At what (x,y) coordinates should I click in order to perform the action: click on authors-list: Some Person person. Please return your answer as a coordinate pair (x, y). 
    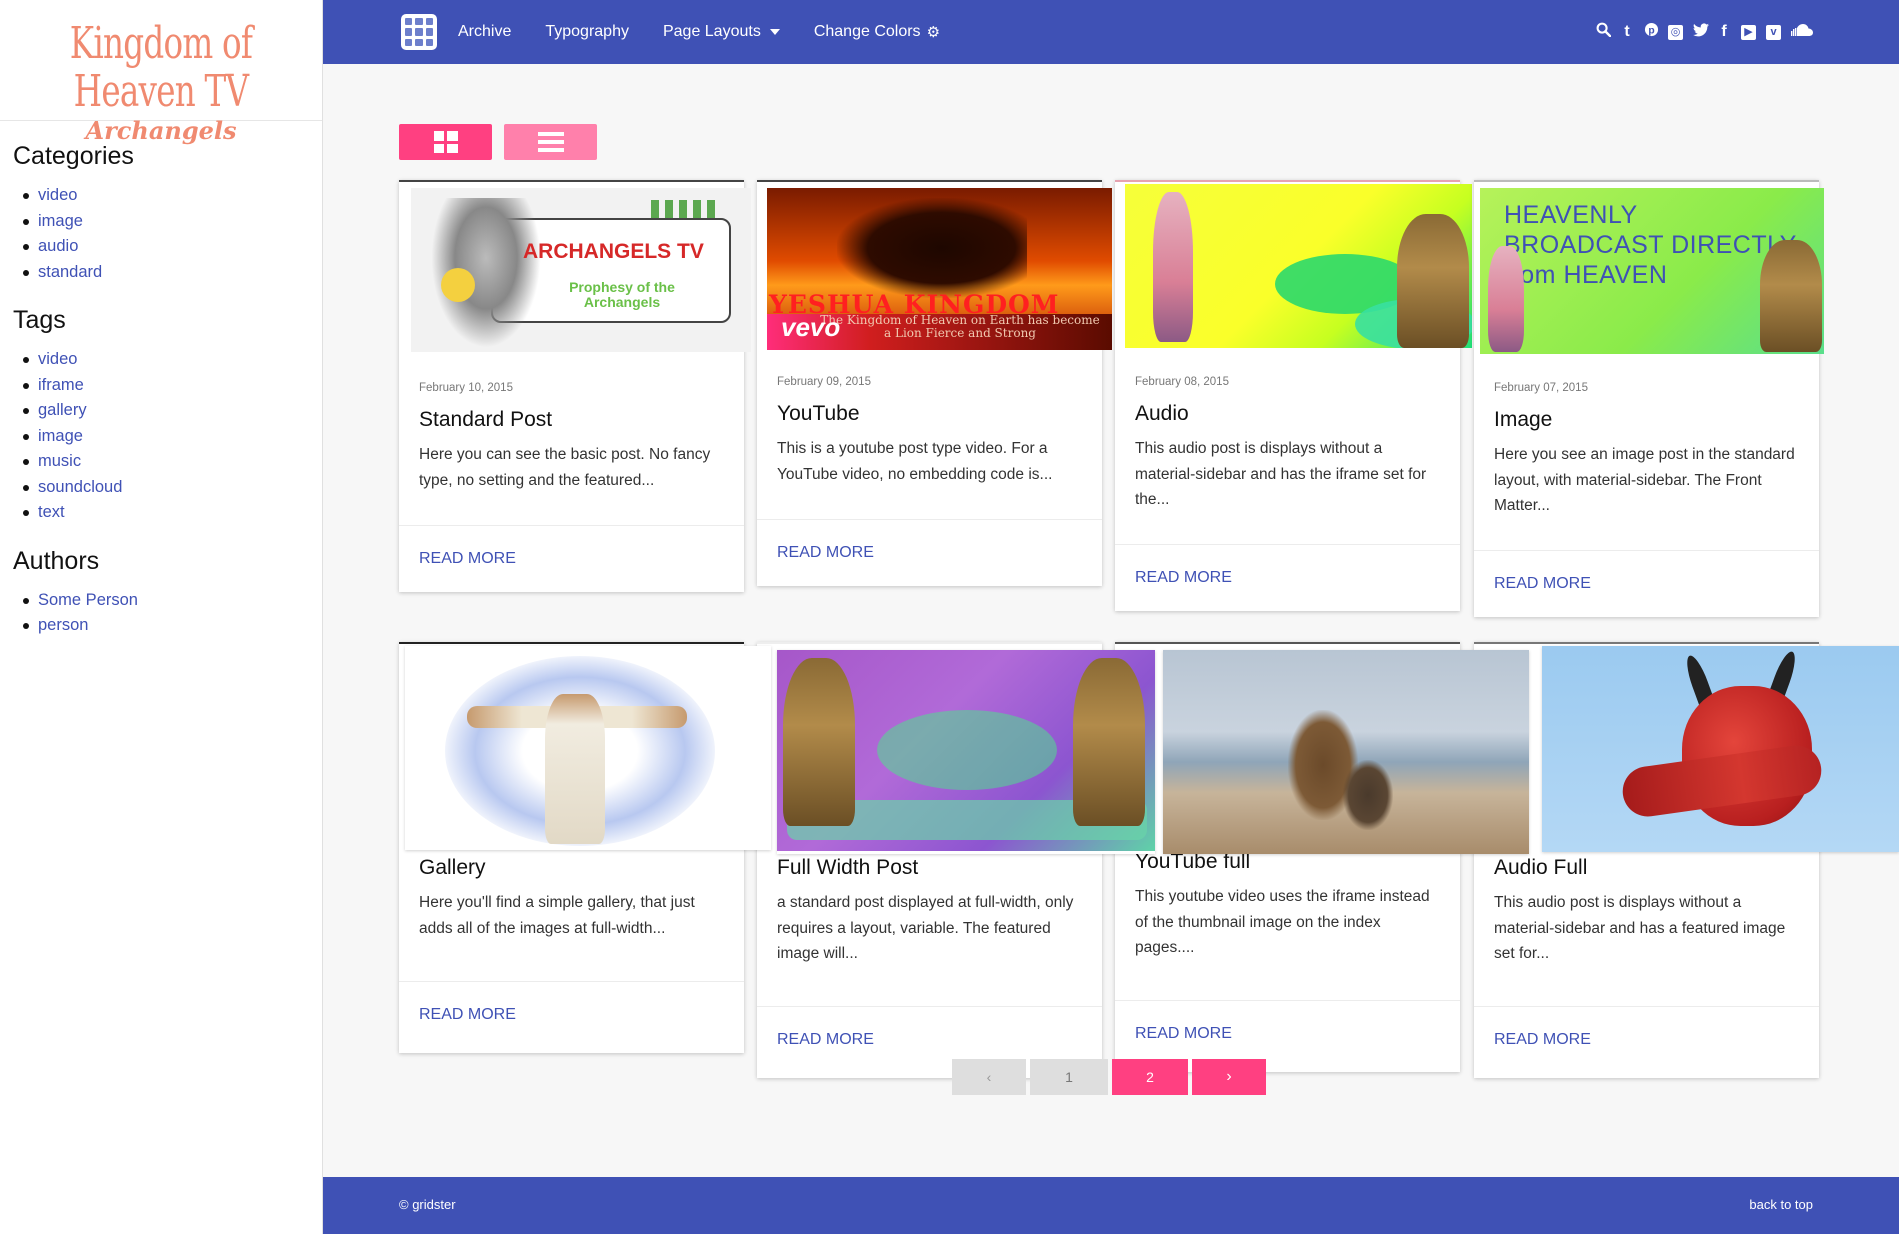
    Looking at the image, I should click on (167, 613).